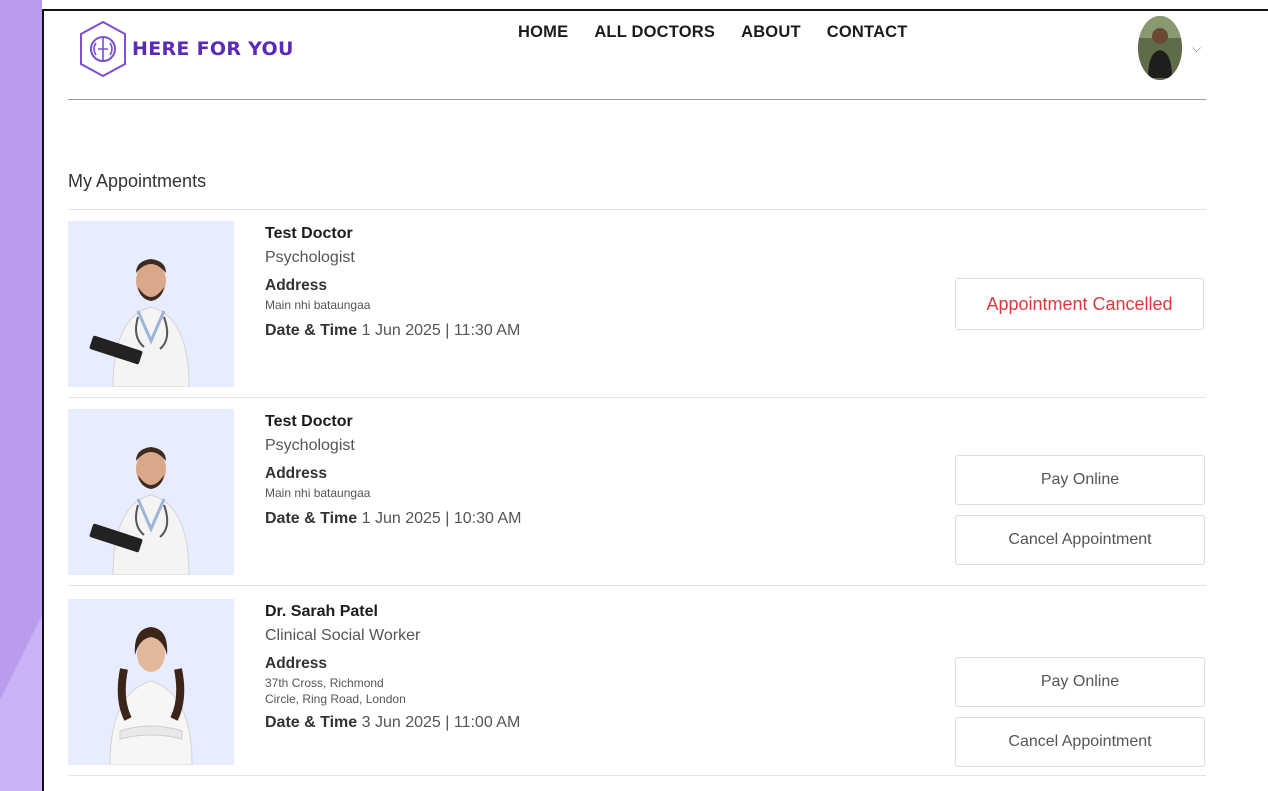  Describe the element at coordinates (441, 330) in the screenshot. I see `datetime-value: 1 Jun 2025 | 11:30 AM` at that location.